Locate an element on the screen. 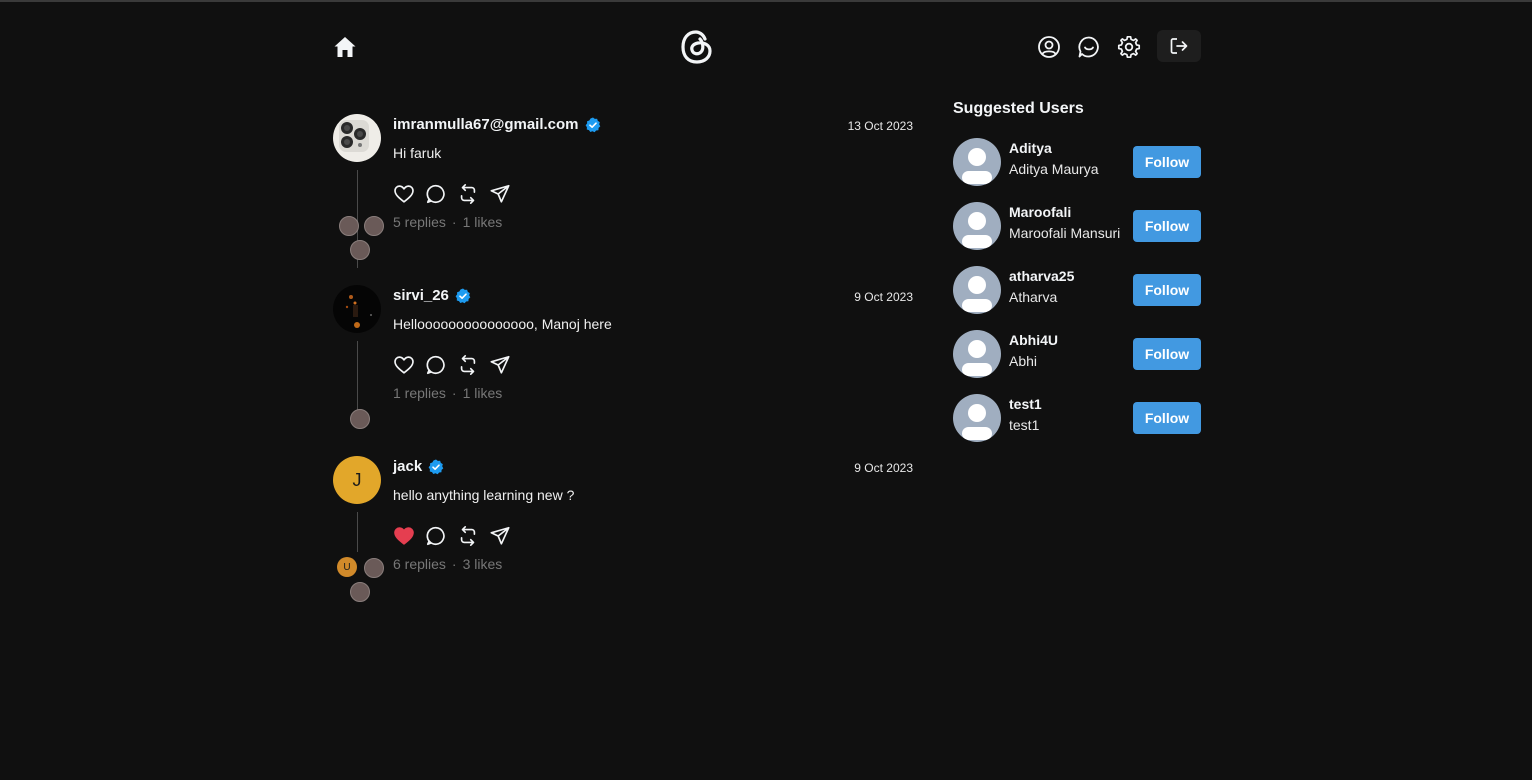 Image resolution: width=1532 pixels, height=780 pixels. logout-icon is located at coordinates (1179, 46).